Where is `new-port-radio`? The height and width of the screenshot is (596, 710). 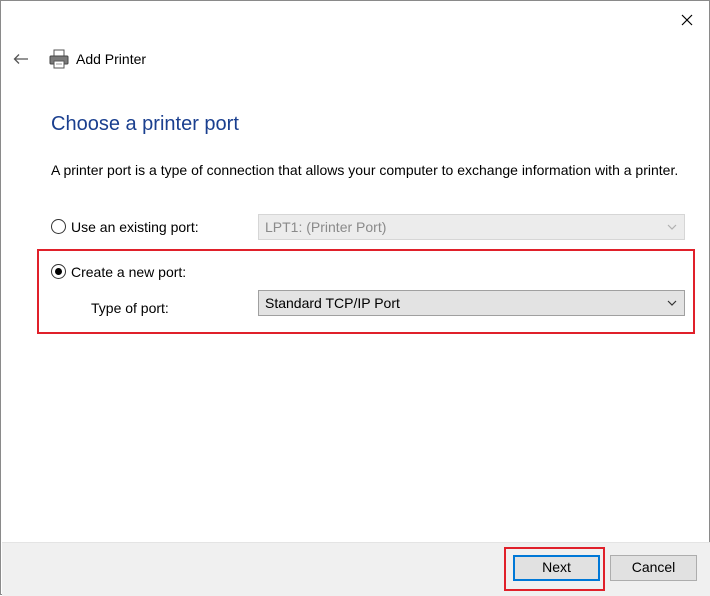 new-port-radio is located at coordinates (58, 271).